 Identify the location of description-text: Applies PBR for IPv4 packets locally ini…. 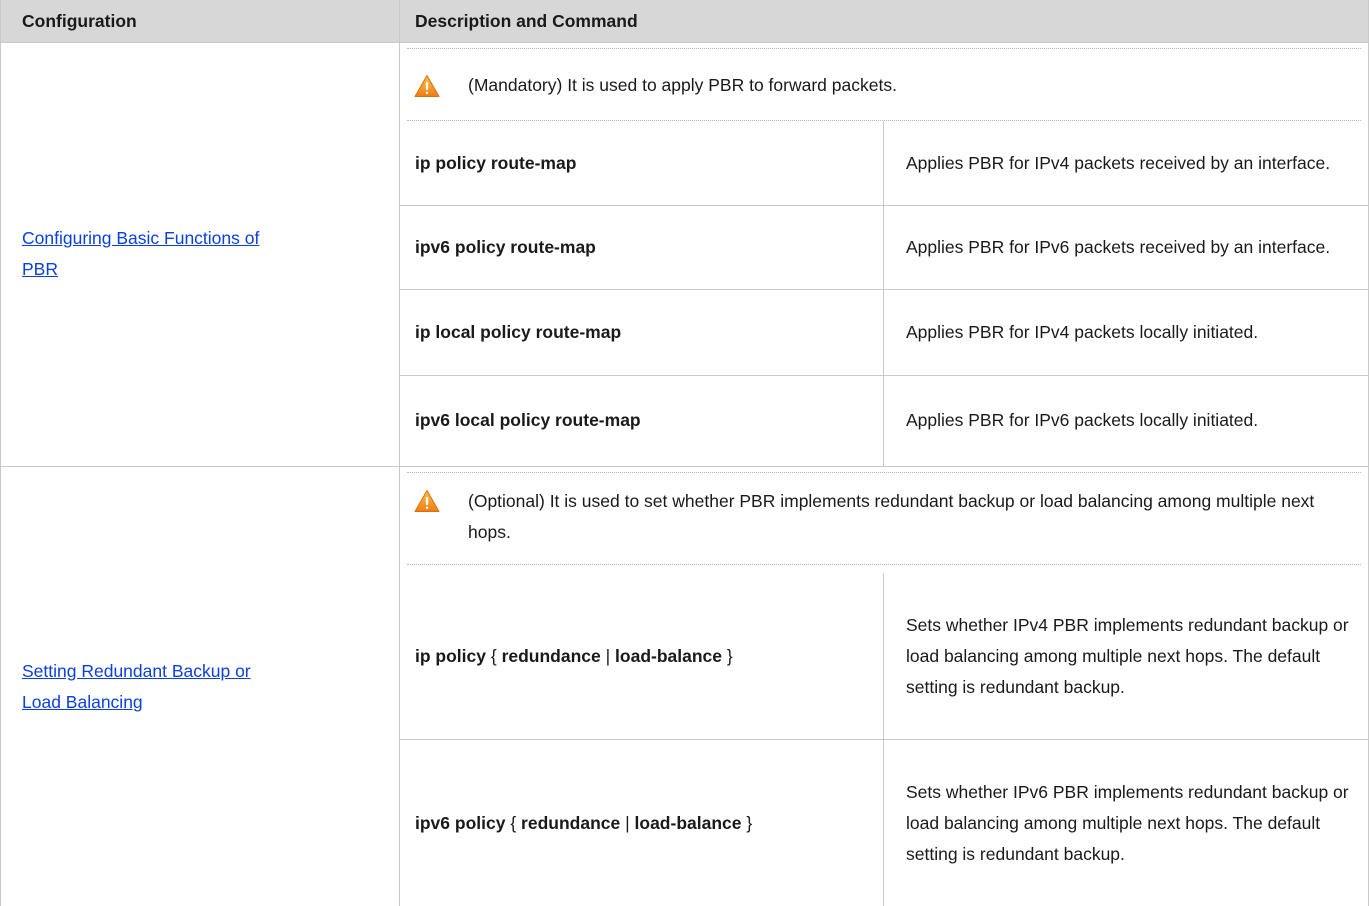
(1082, 331).